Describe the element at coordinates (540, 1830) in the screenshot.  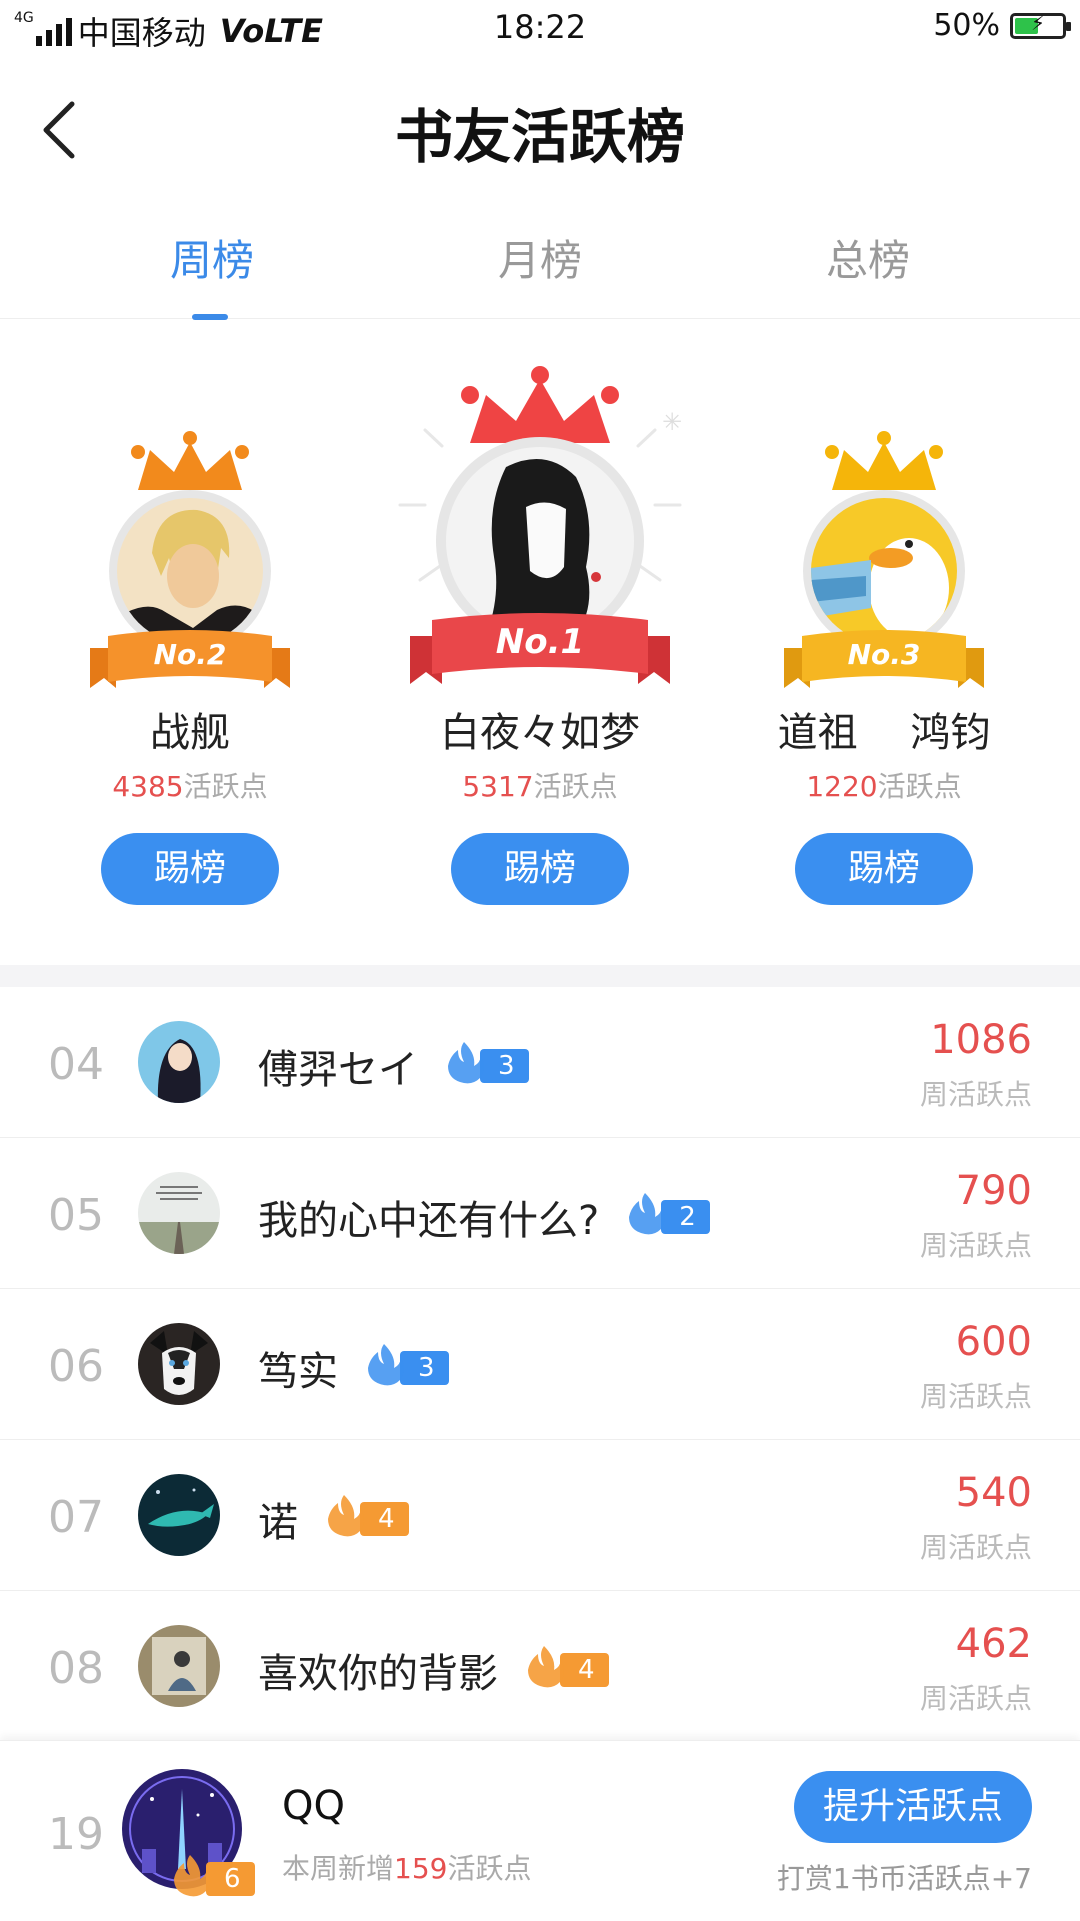
I see `my-rank-bar: 19 6 QQ 本周新增159活跃点 提升活跃点 打赏1书币活跃点+7` at that location.